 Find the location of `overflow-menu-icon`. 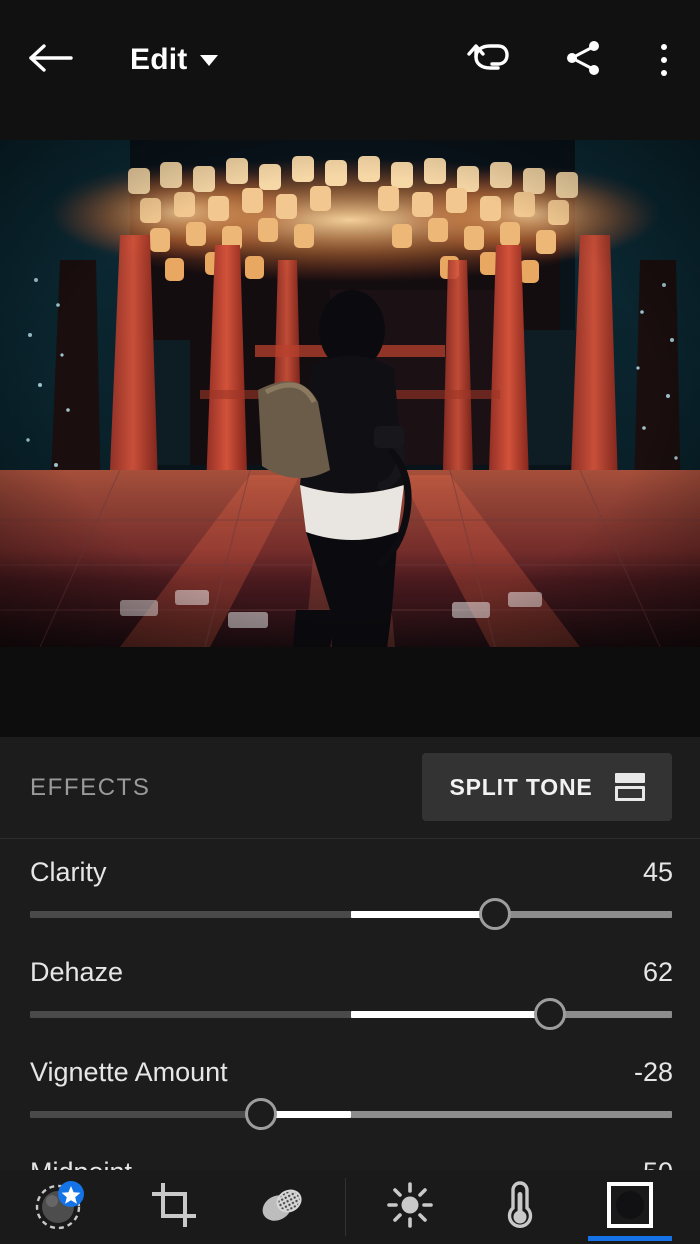

overflow-menu-icon is located at coordinates (664, 60).